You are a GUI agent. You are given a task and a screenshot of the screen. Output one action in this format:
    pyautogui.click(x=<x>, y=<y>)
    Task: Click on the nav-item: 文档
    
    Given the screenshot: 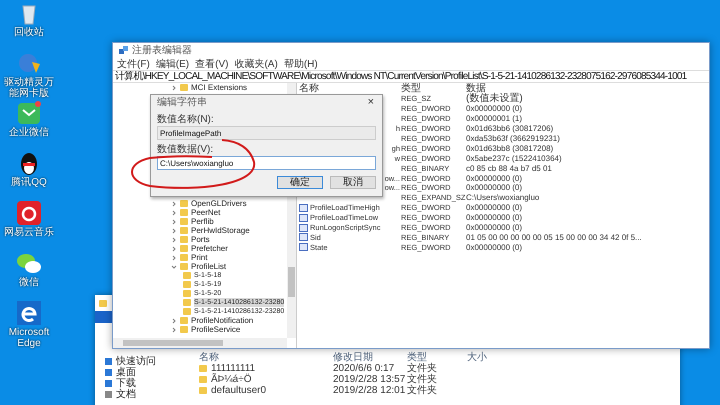 What is the action you would take?
    pyautogui.click(x=126, y=394)
    